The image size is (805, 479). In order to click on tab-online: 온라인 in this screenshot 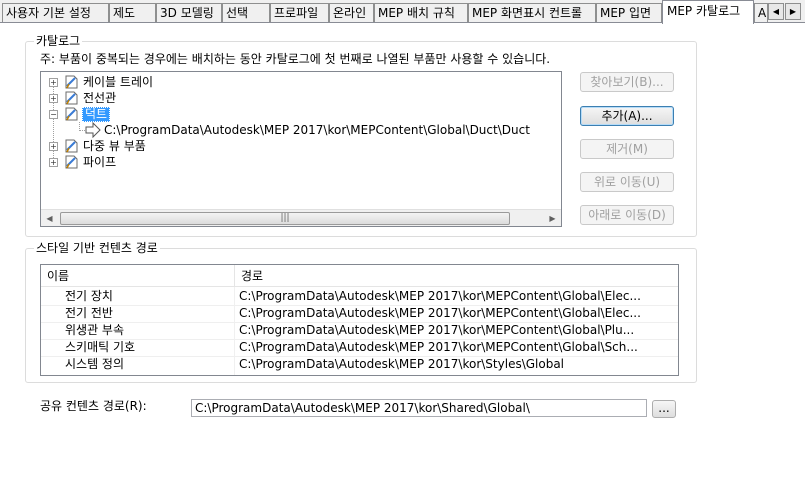, I will do `click(351, 13)`.